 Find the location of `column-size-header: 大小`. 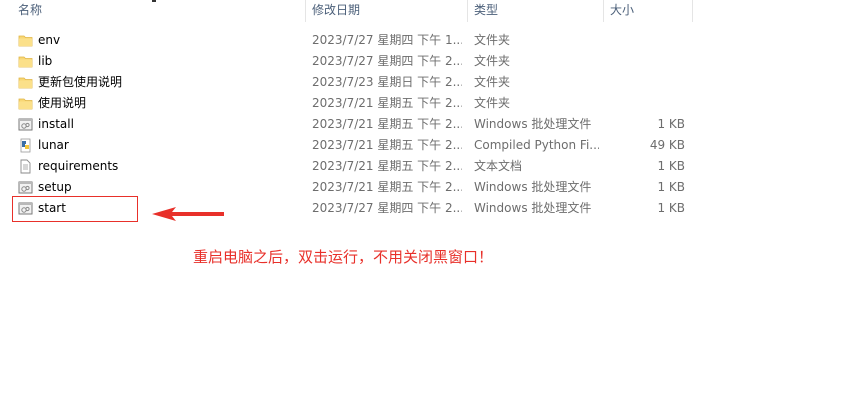

column-size-header: 大小 is located at coordinates (648, 11).